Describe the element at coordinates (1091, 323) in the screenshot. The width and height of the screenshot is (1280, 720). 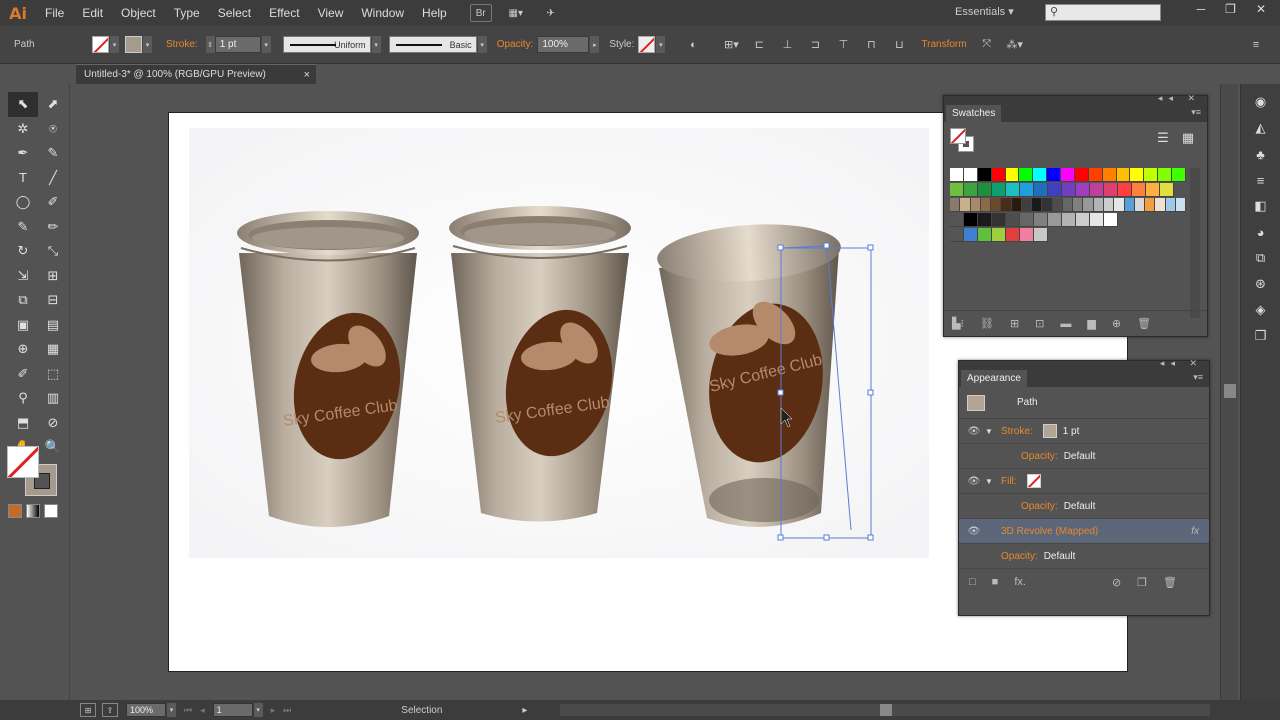
I see `new-group-icon: ▆` at that location.